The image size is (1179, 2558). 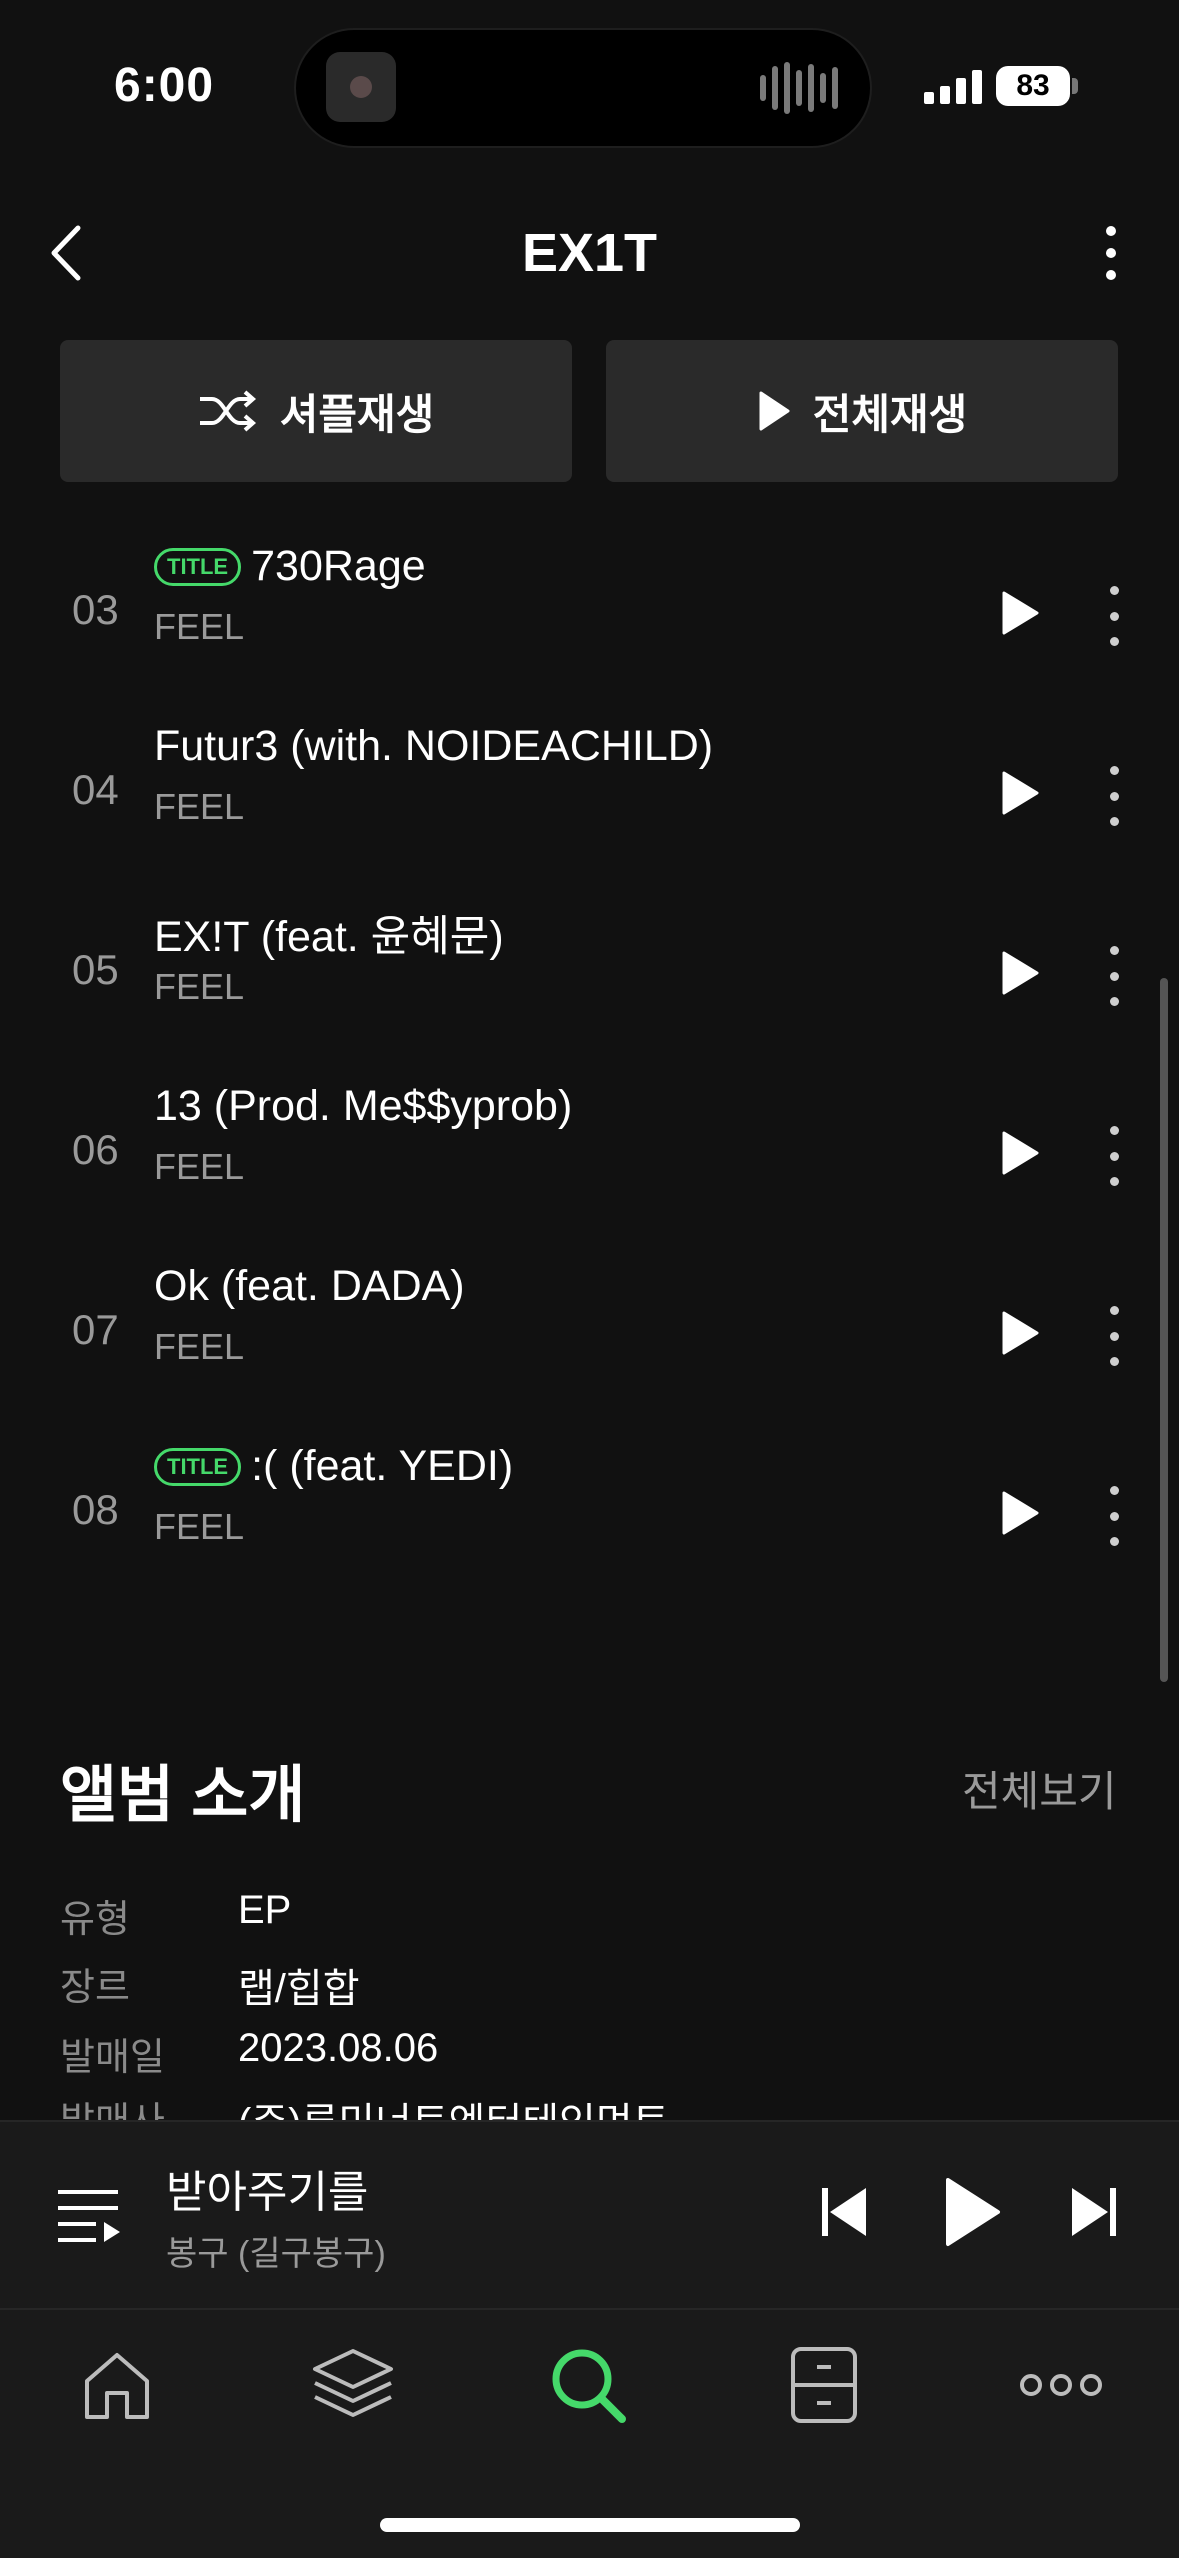 What do you see at coordinates (844, 2212) in the screenshot?
I see `previous-track-icon` at bounding box center [844, 2212].